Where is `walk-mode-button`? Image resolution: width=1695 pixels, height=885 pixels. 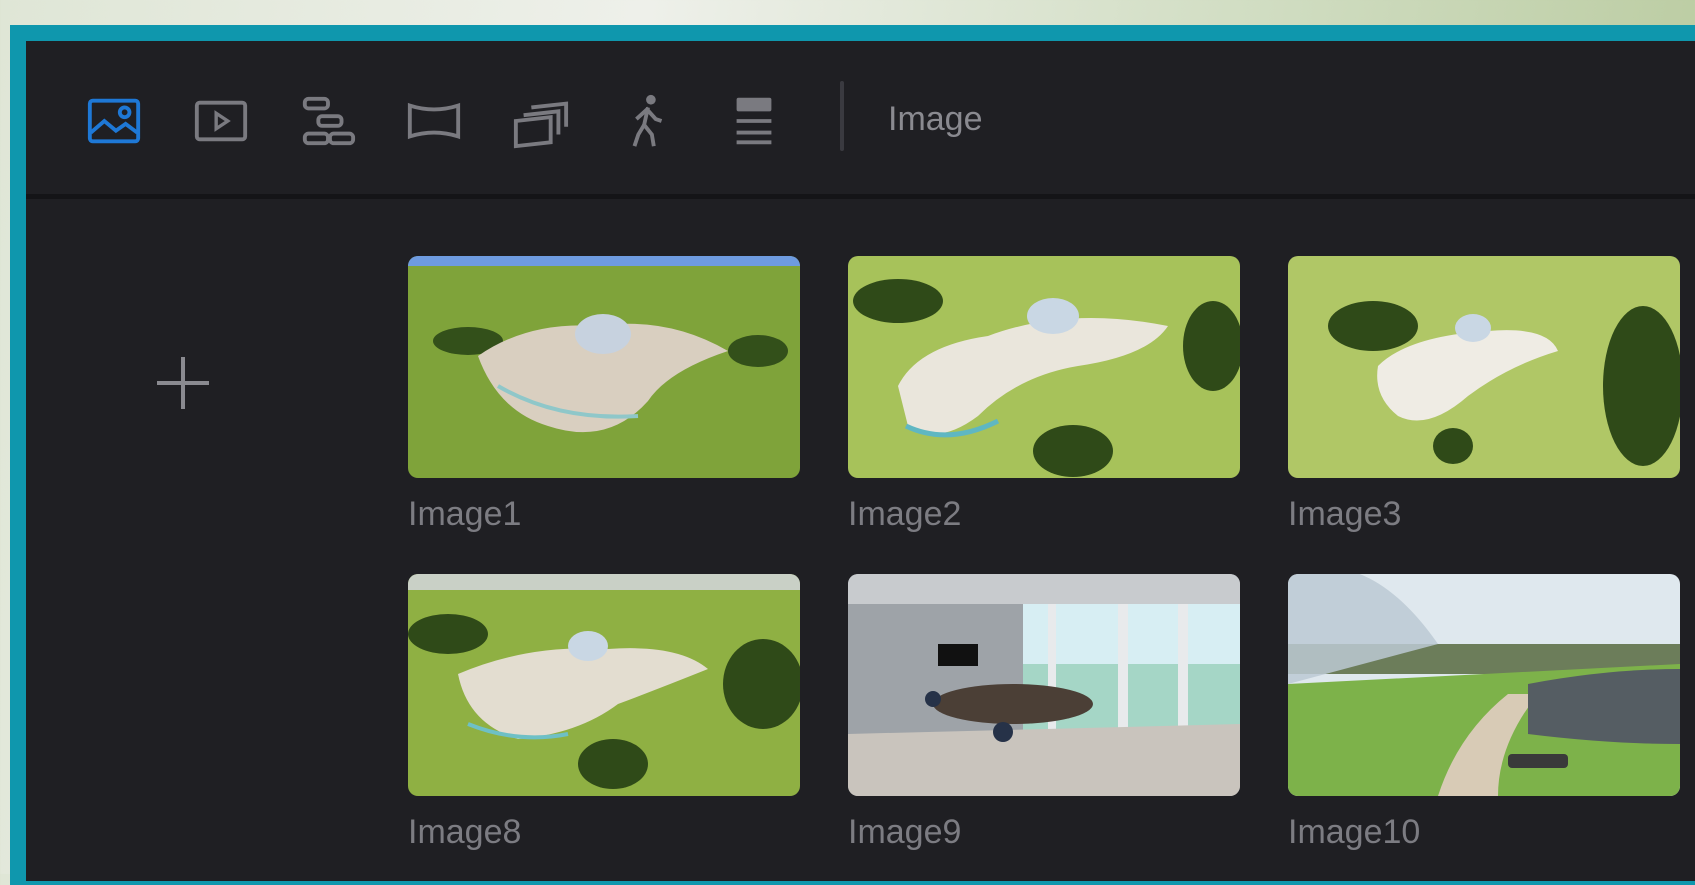 walk-mode-button is located at coordinates (648, 121).